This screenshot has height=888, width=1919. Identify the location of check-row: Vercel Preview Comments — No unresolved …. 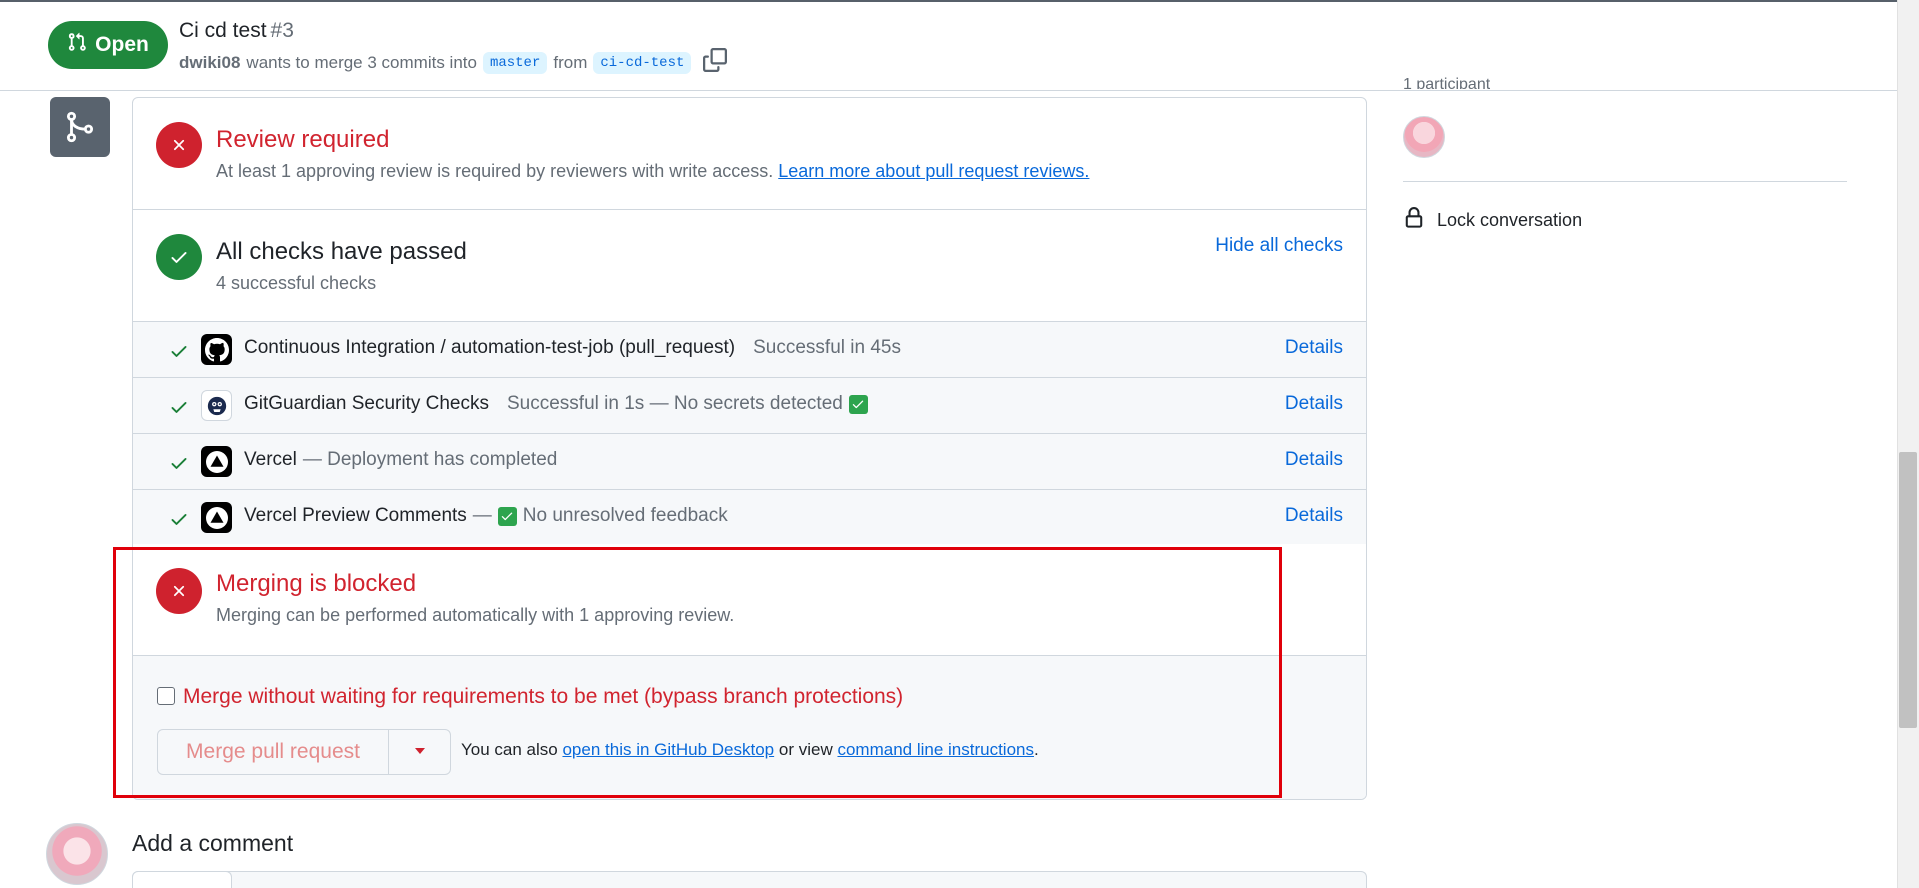
(749, 518).